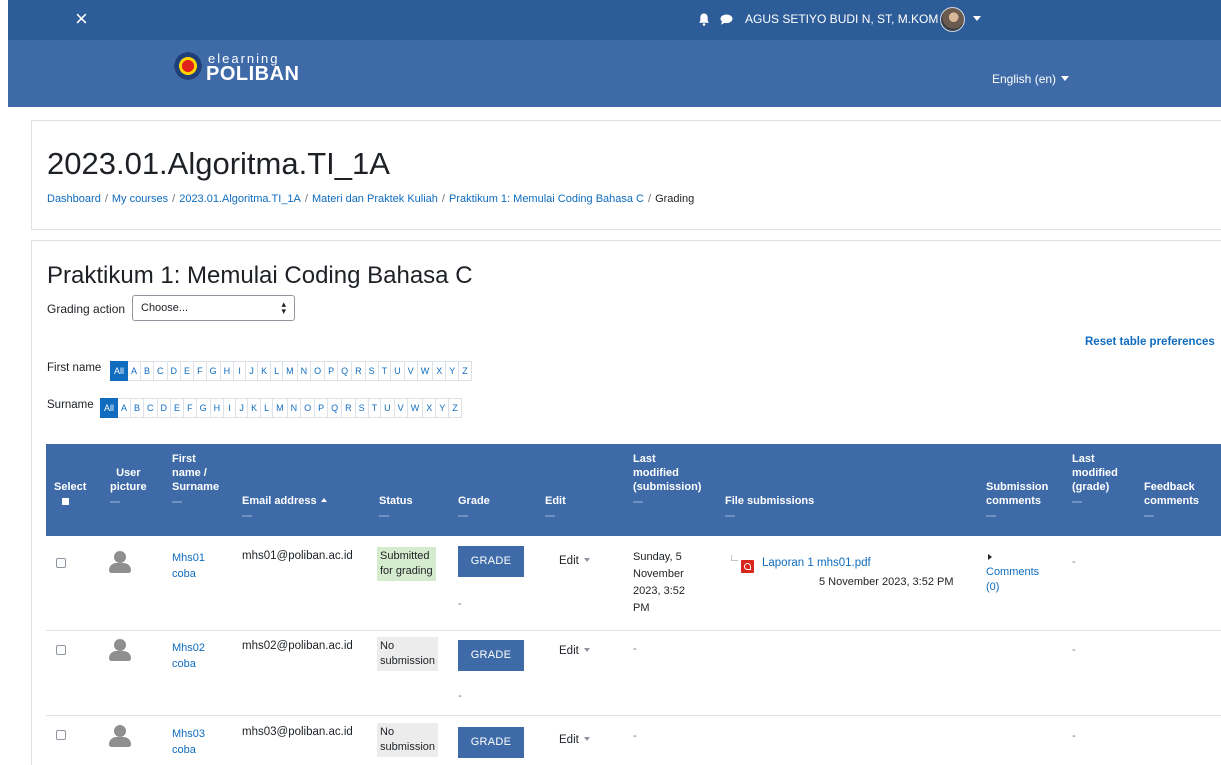 This screenshot has height=765, width=1221. What do you see at coordinates (322, 408) in the screenshot?
I see `surname-initial-p: P` at bounding box center [322, 408].